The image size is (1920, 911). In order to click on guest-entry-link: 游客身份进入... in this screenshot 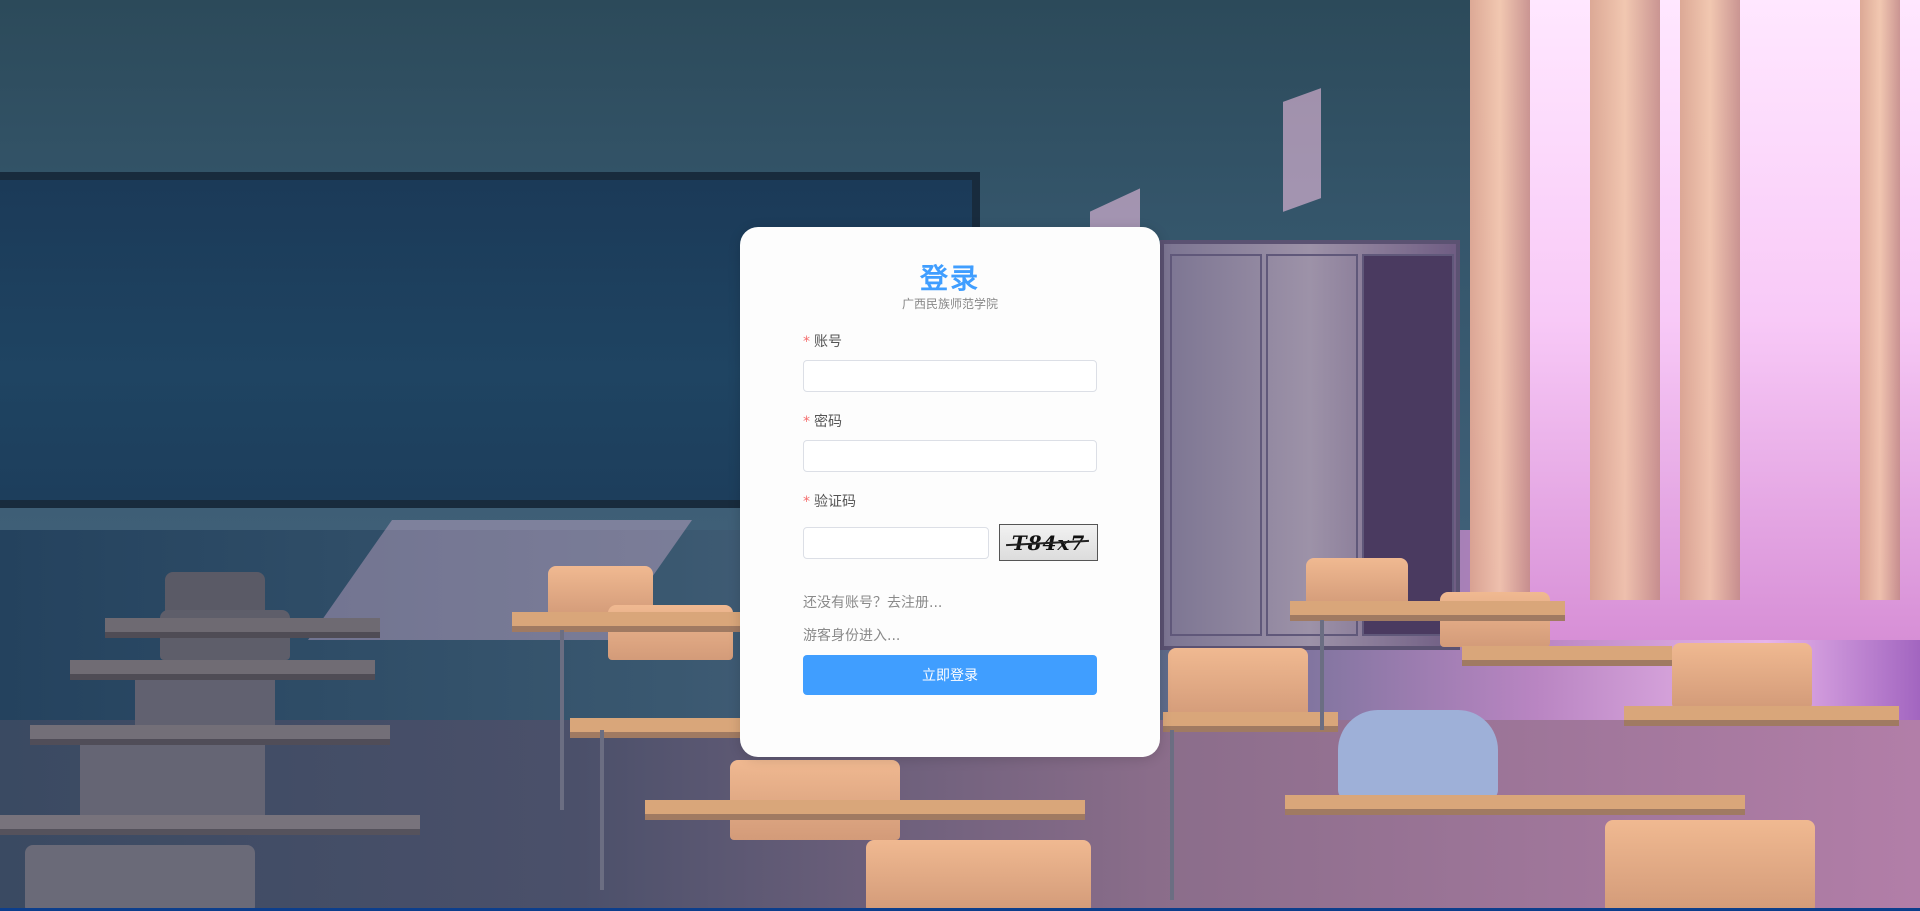, I will do `click(851, 635)`.